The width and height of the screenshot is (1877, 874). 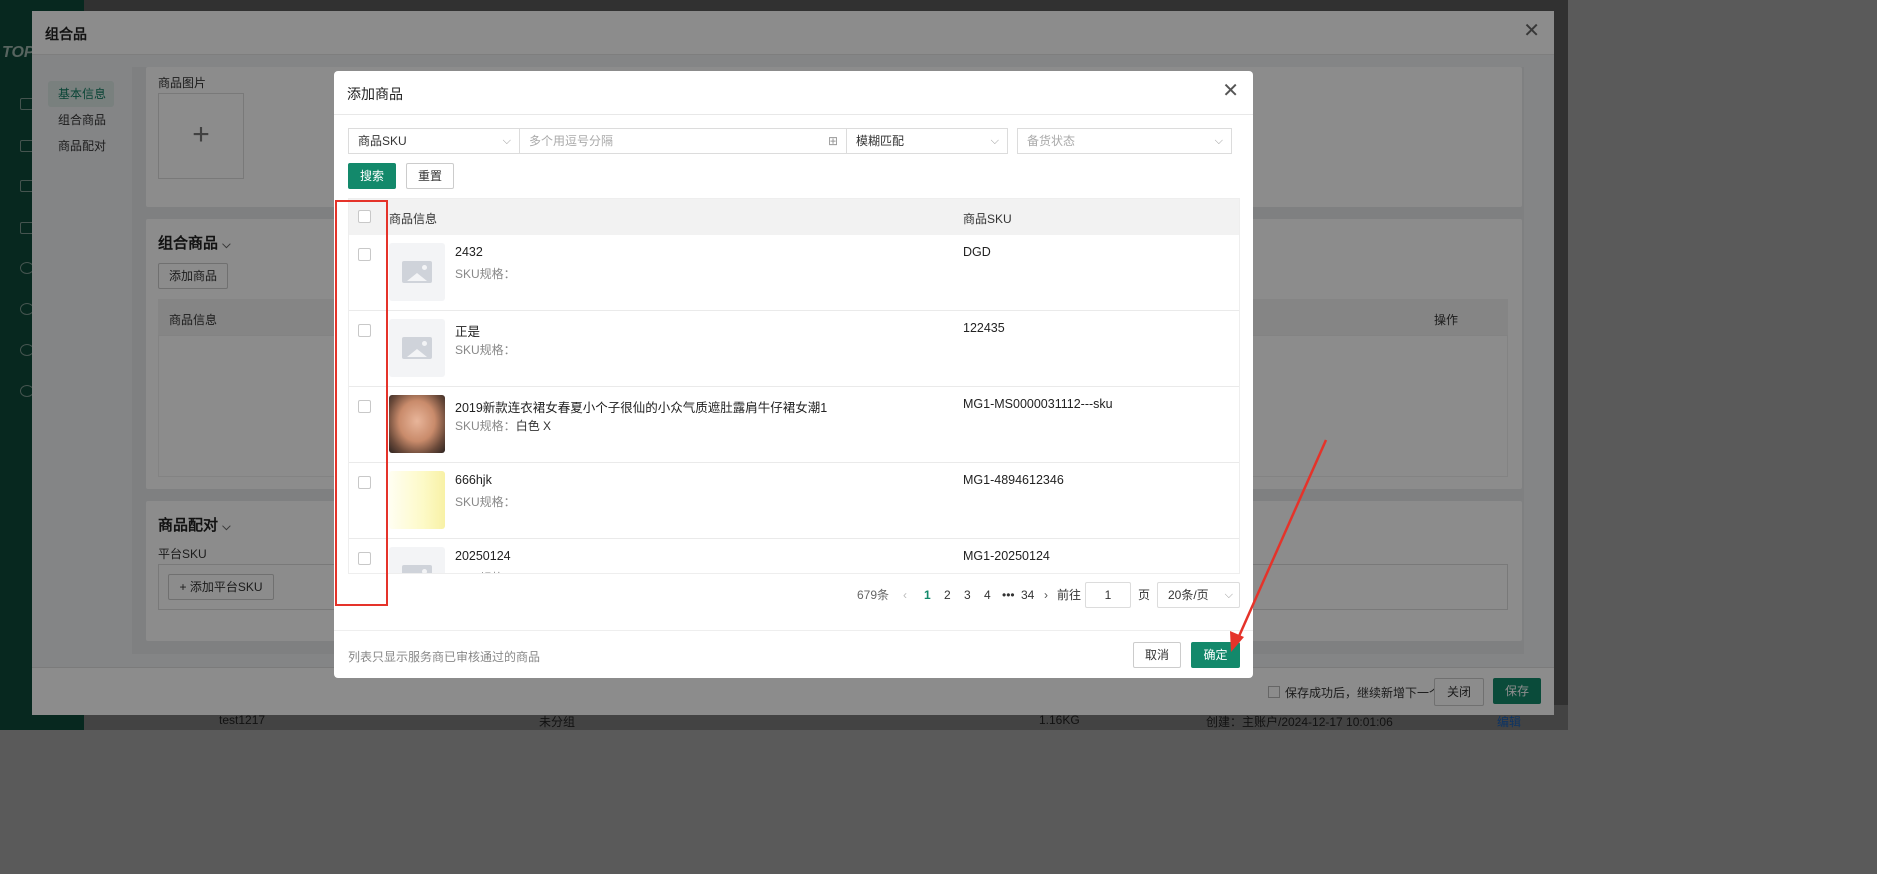 What do you see at coordinates (833, 141) in the screenshot?
I see `multi-input-icon: ⊞` at bounding box center [833, 141].